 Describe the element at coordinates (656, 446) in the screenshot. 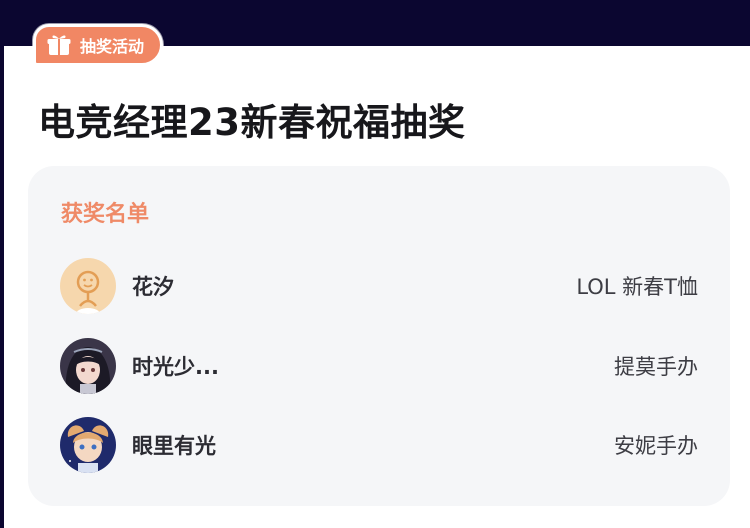

I see `winner-prize: 安妮手办` at that location.